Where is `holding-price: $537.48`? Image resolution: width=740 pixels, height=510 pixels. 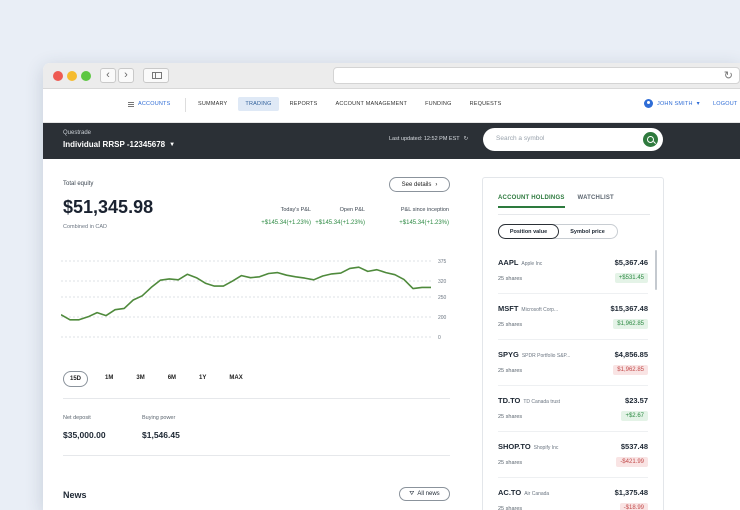 holding-price: $537.48 is located at coordinates (634, 446).